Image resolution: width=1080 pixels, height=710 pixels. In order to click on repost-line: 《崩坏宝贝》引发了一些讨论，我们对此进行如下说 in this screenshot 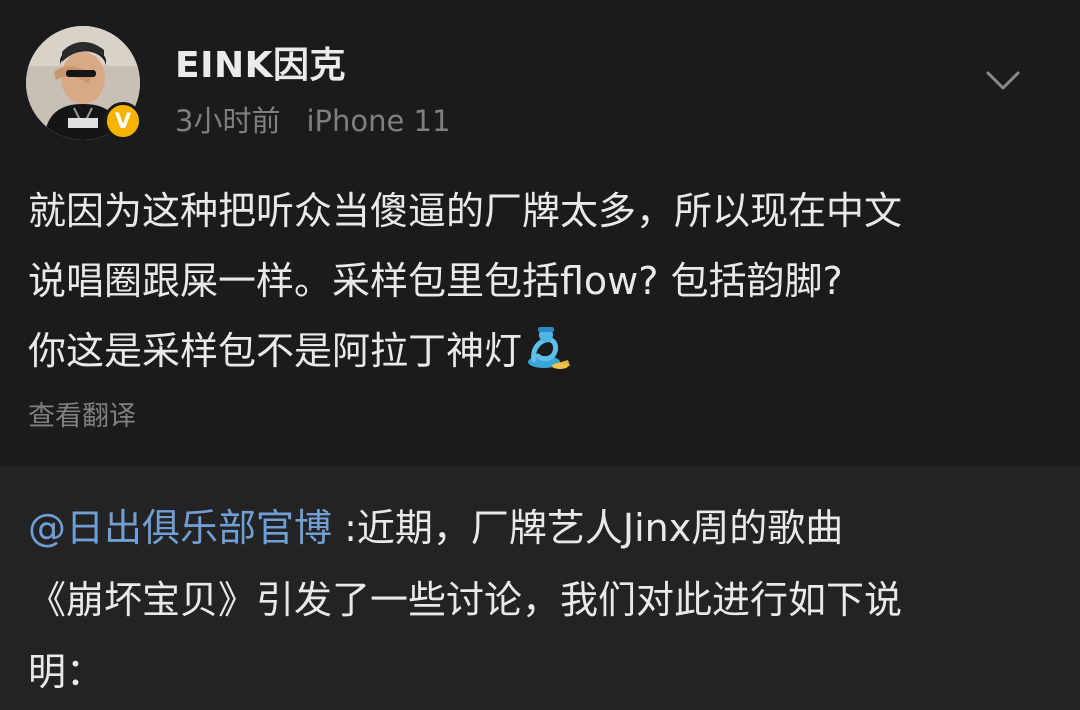, I will do `click(465, 600)`.